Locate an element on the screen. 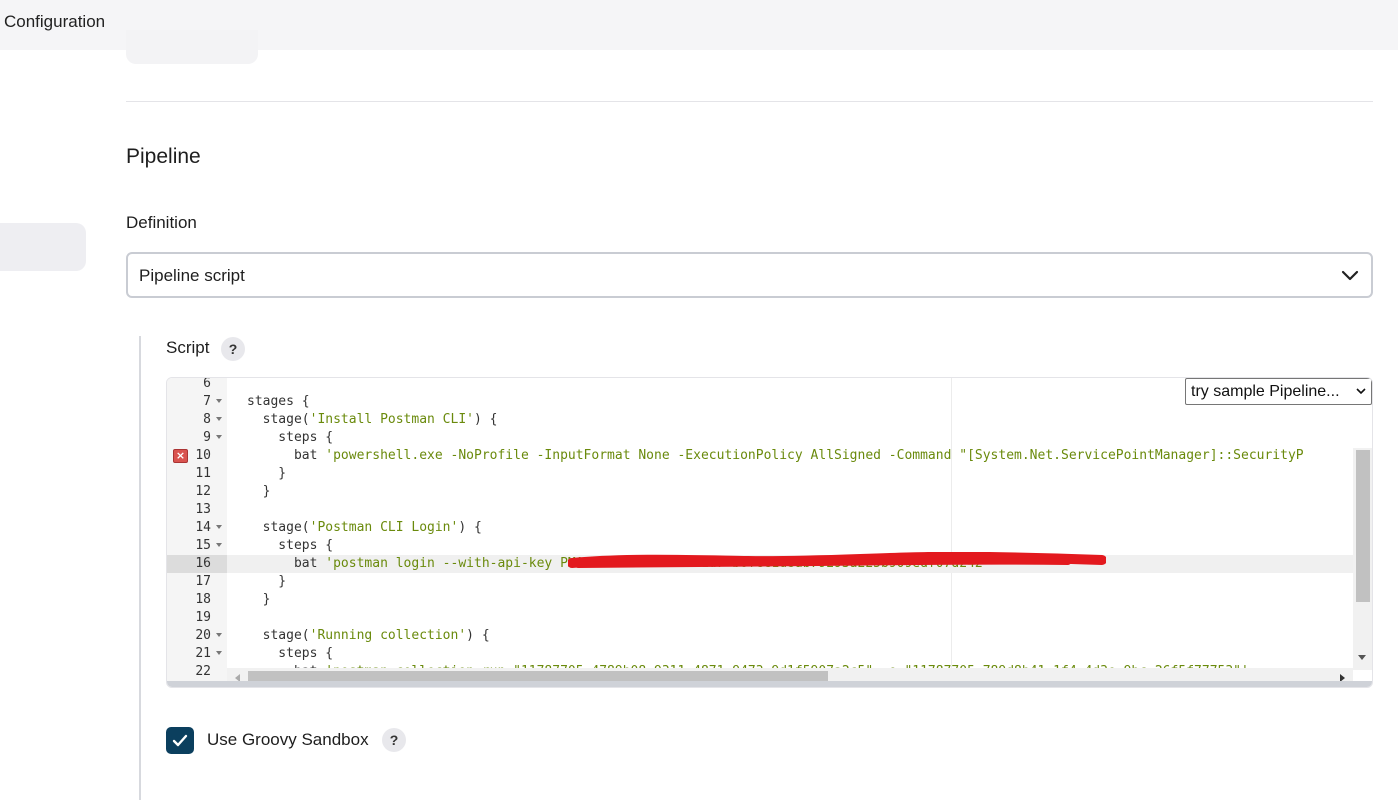  line-number: 16 is located at coordinates (197, 564).